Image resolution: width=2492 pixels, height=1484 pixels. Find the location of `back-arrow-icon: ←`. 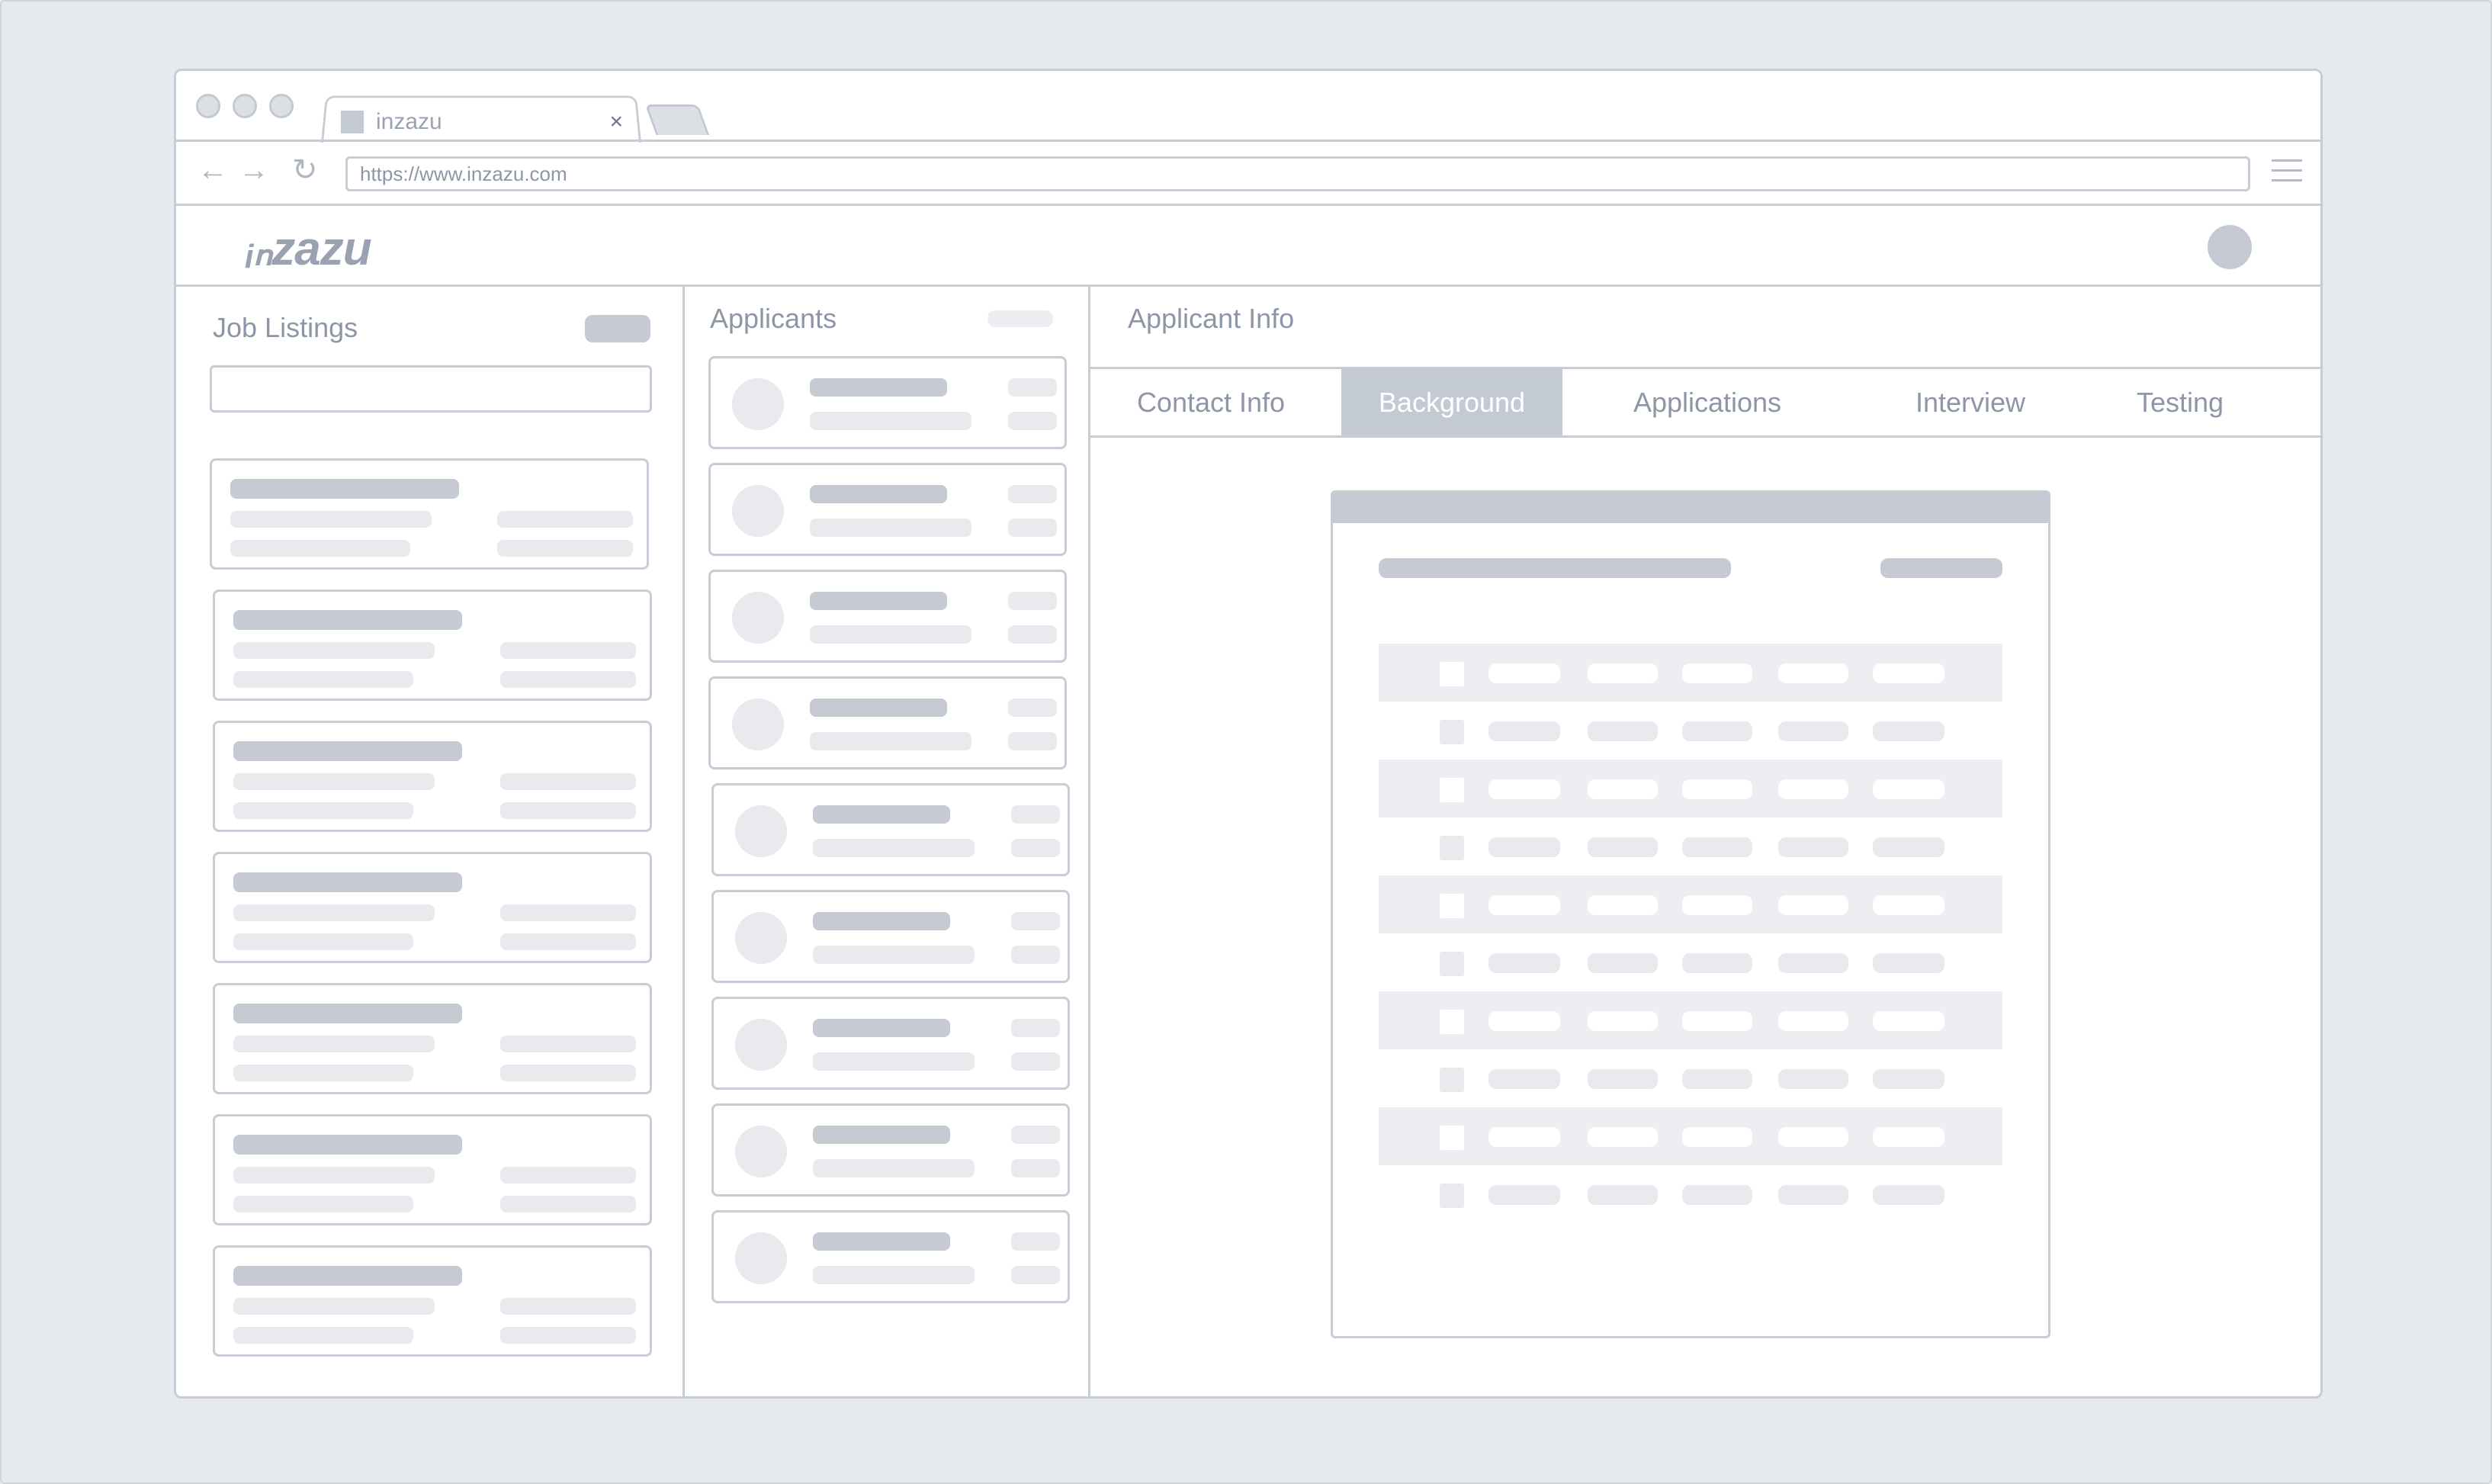

back-arrow-icon: ← is located at coordinates (212, 170).